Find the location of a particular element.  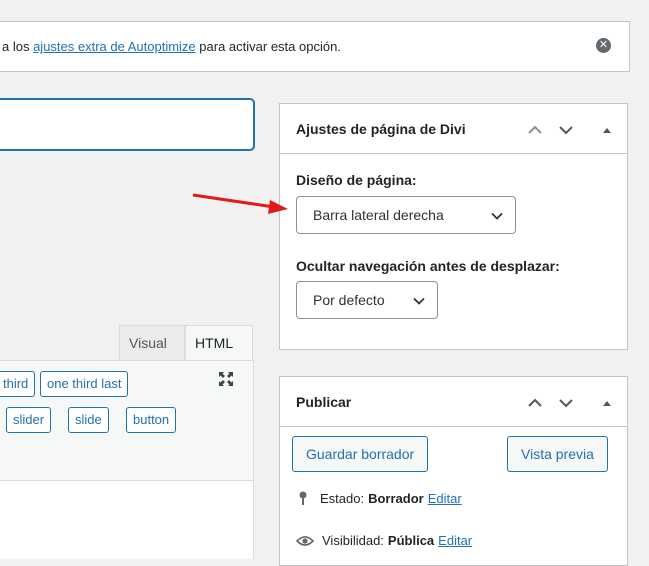

dismiss-icon: ✕ is located at coordinates (603, 45).